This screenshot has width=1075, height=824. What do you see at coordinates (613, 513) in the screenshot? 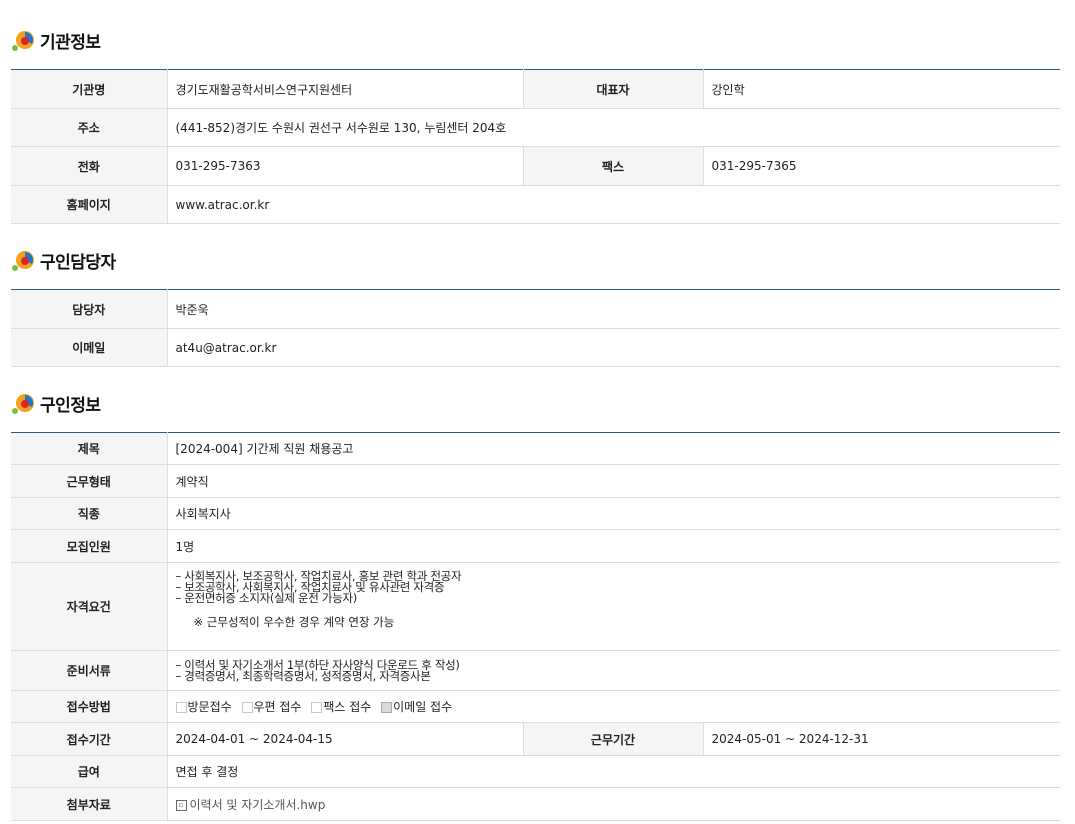
I see `job-occupation-value: 사회복지사` at bounding box center [613, 513].